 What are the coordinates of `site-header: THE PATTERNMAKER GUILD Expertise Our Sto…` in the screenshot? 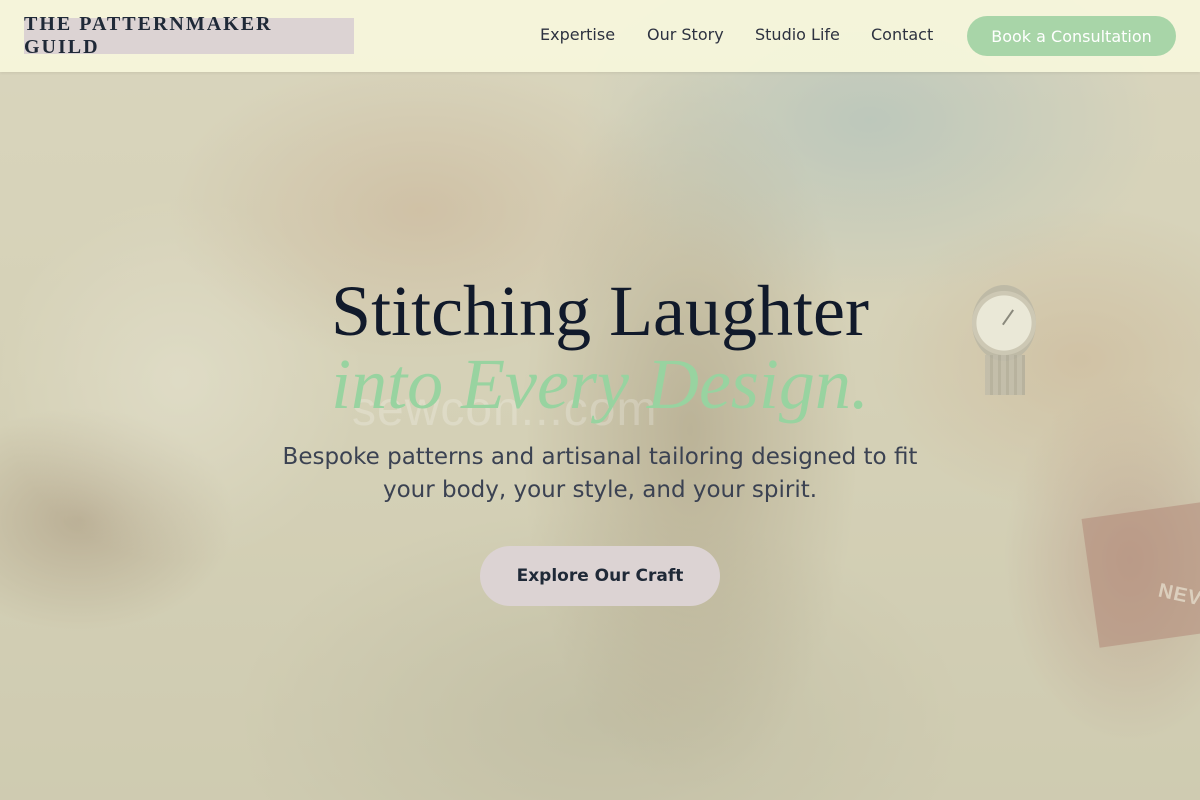 It's located at (600, 36).